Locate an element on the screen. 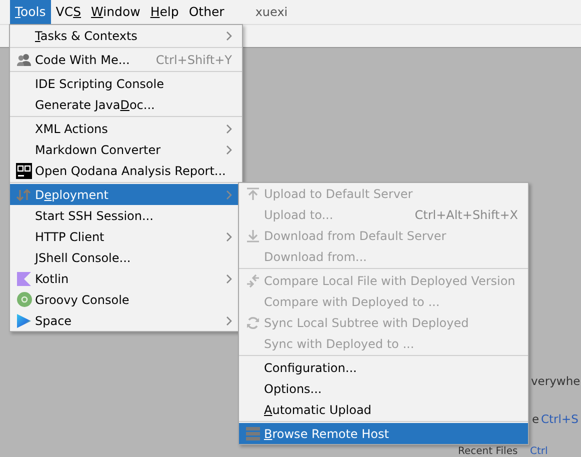 The image size is (581, 457). welcome-hint-text: verywhe is located at coordinates (555, 381).